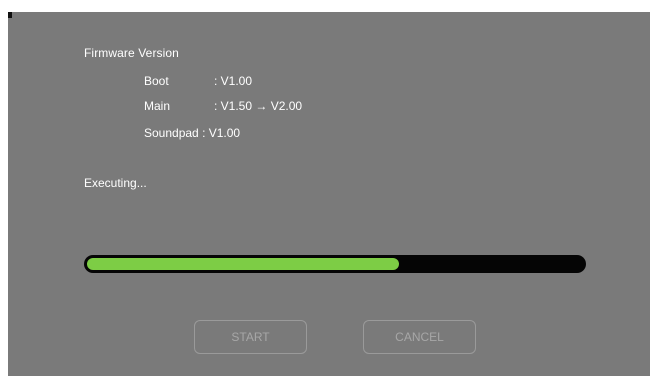 This screenshot has width=656, height=382. Describe the element at coordinates (250, 337) in the screenshot. I see `start-button: START` at that location.